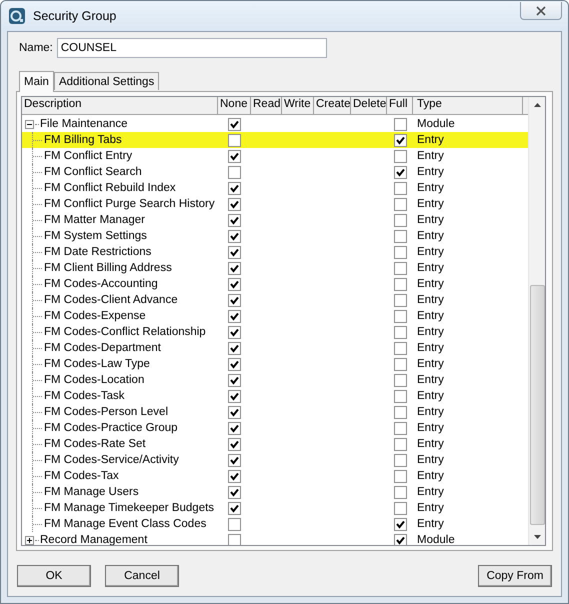  Describe the element at coordinates (275, 220) in the screenshot. I see `table-row: FM Matter Manager Entry` at that location.